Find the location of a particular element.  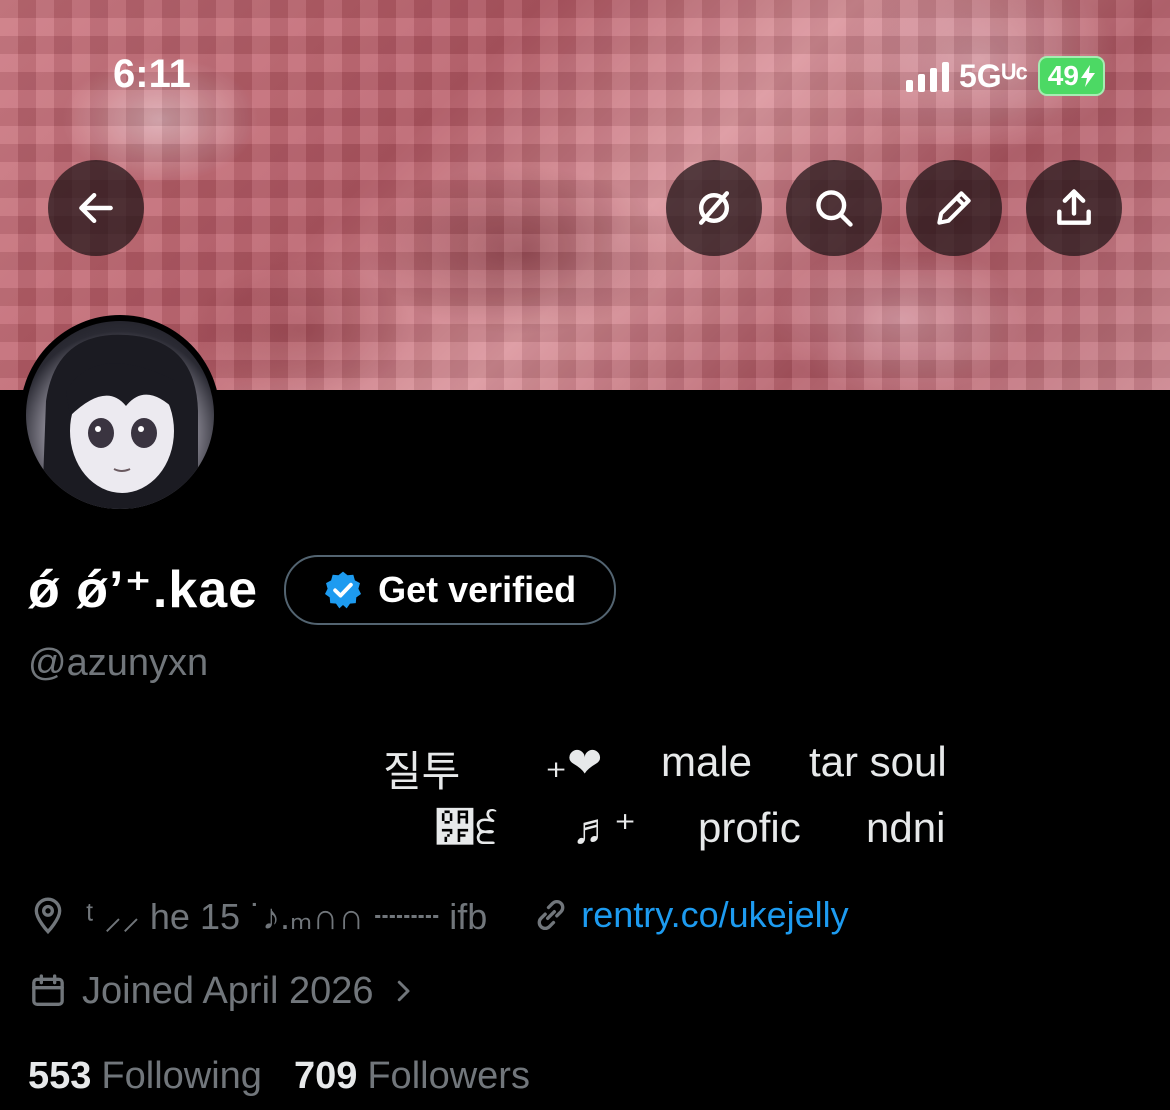

avatar is located at coordinates (120, 415).